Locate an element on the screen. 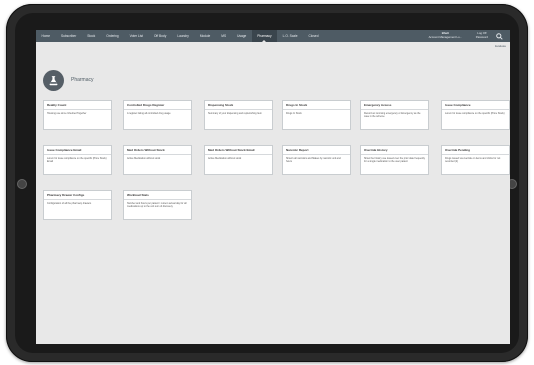  nav-item-pharmacy: Pharmacy is located at coordinates (264, 36).